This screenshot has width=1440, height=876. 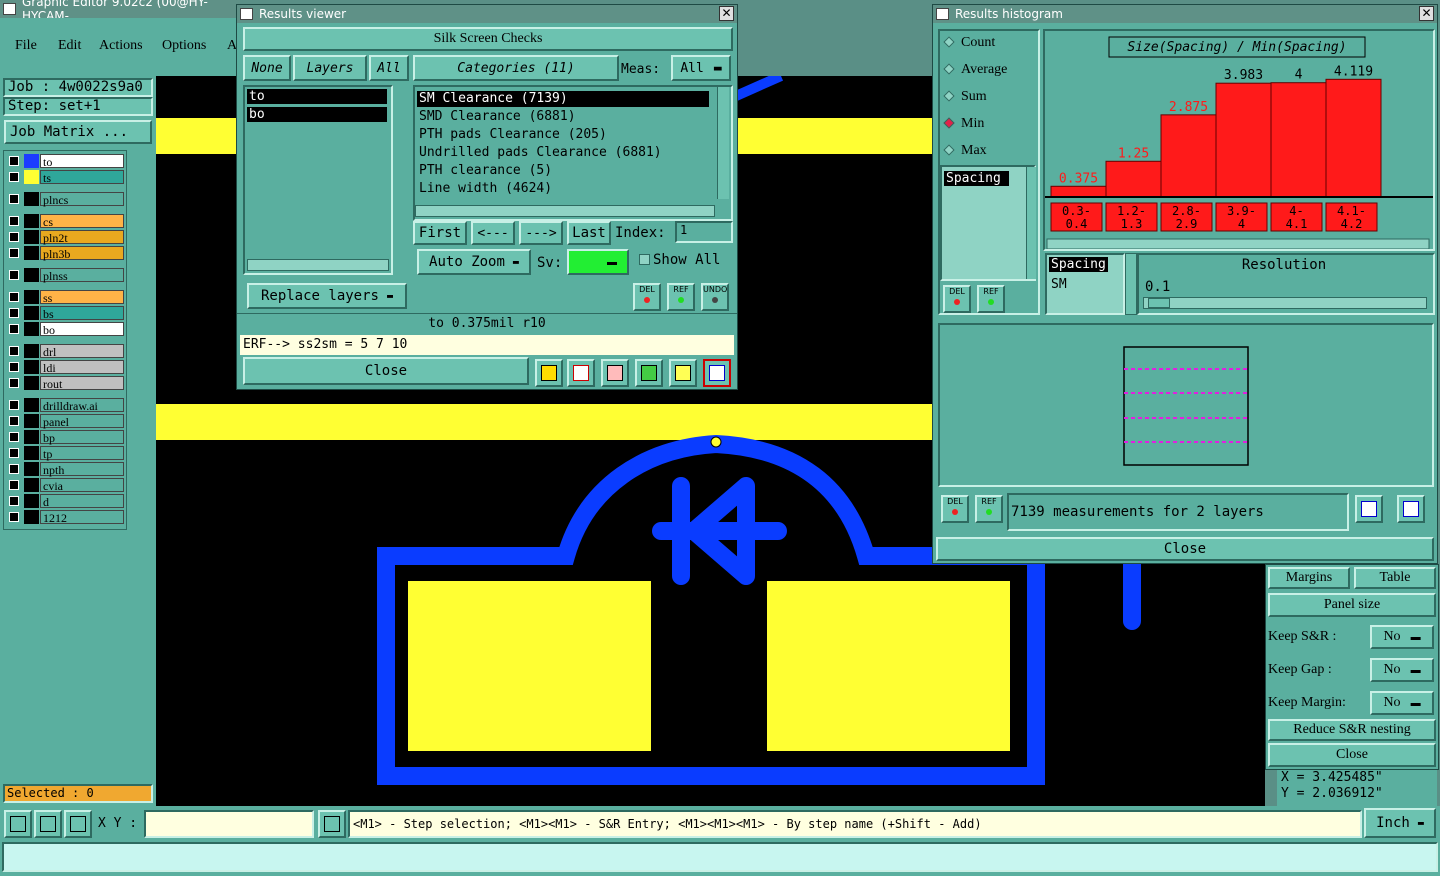 What do you see at coordinates (701, 68) in the screenshot?
I see `meas-select: All ▬` at bounding box center [701, 68].